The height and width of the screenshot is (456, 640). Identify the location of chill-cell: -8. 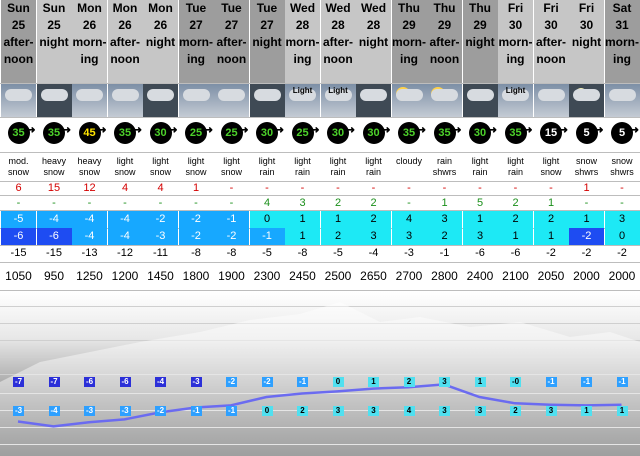
(302, 253).